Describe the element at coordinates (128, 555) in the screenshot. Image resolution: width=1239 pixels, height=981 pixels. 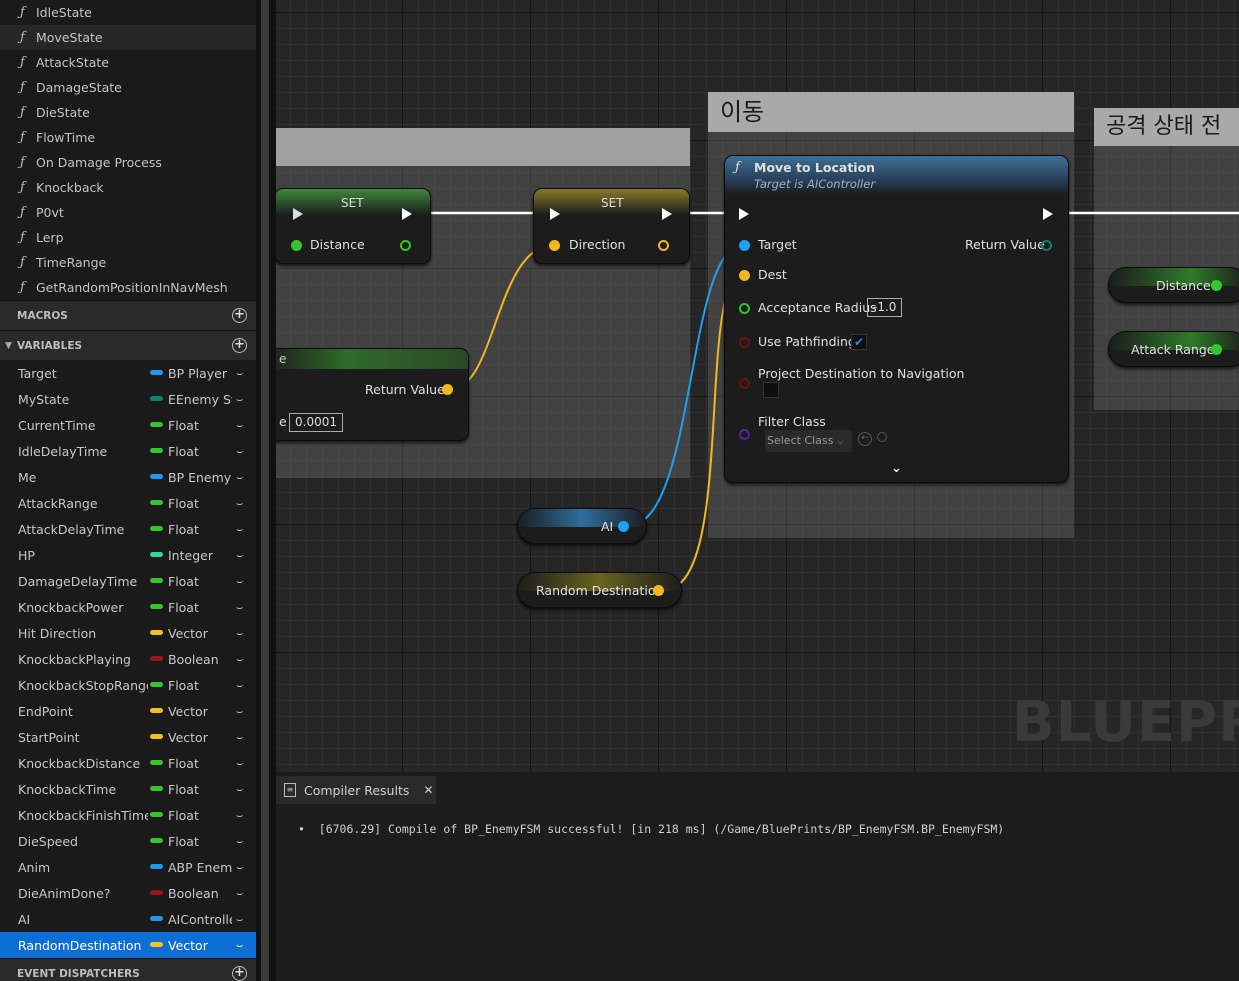
I see `variable-item: HP Integer ⌣` at that location.